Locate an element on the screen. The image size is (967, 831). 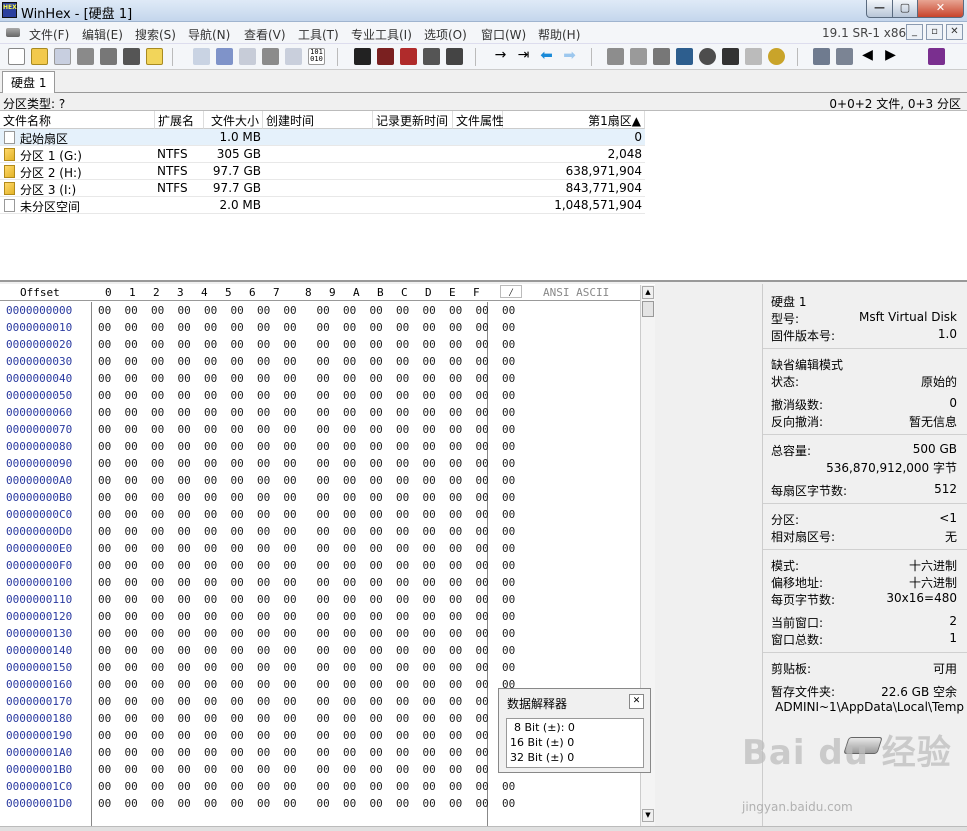
tab-disk-1: 硬盘 1 is located at coordinates (29, 82).